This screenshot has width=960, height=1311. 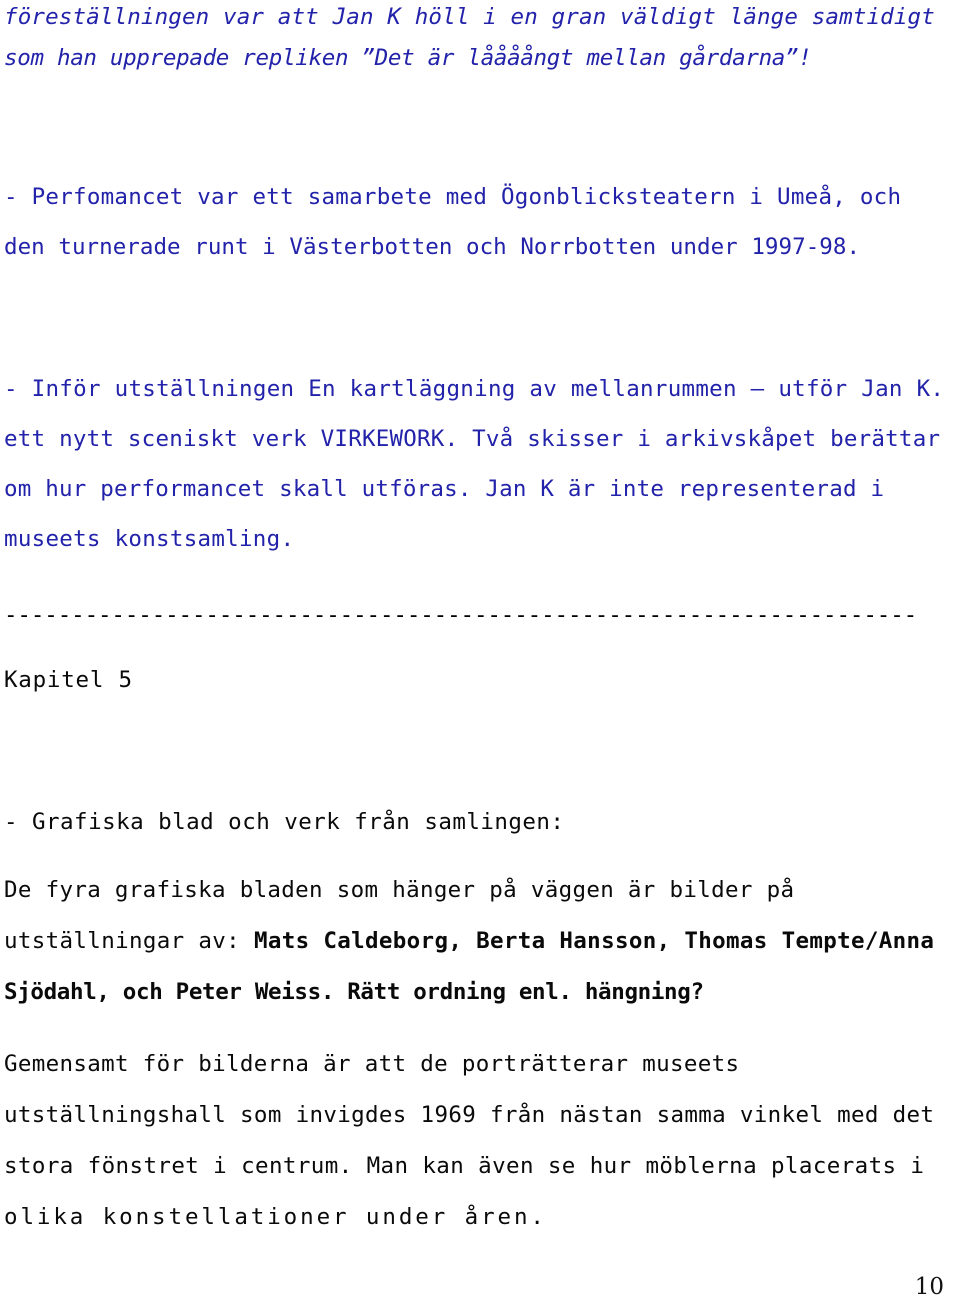 I want to click on paragraph-exhibition-line-4: museets konstsamling., so click(x=149, y=539).